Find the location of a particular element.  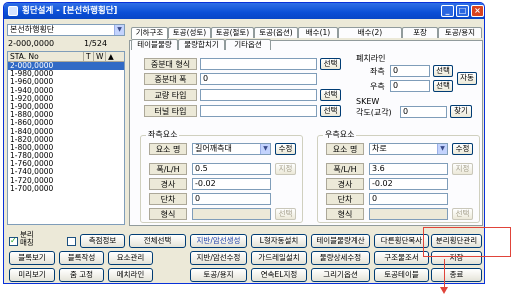

matchline-auto-button: 자동 is located at coordinates (467, 78).